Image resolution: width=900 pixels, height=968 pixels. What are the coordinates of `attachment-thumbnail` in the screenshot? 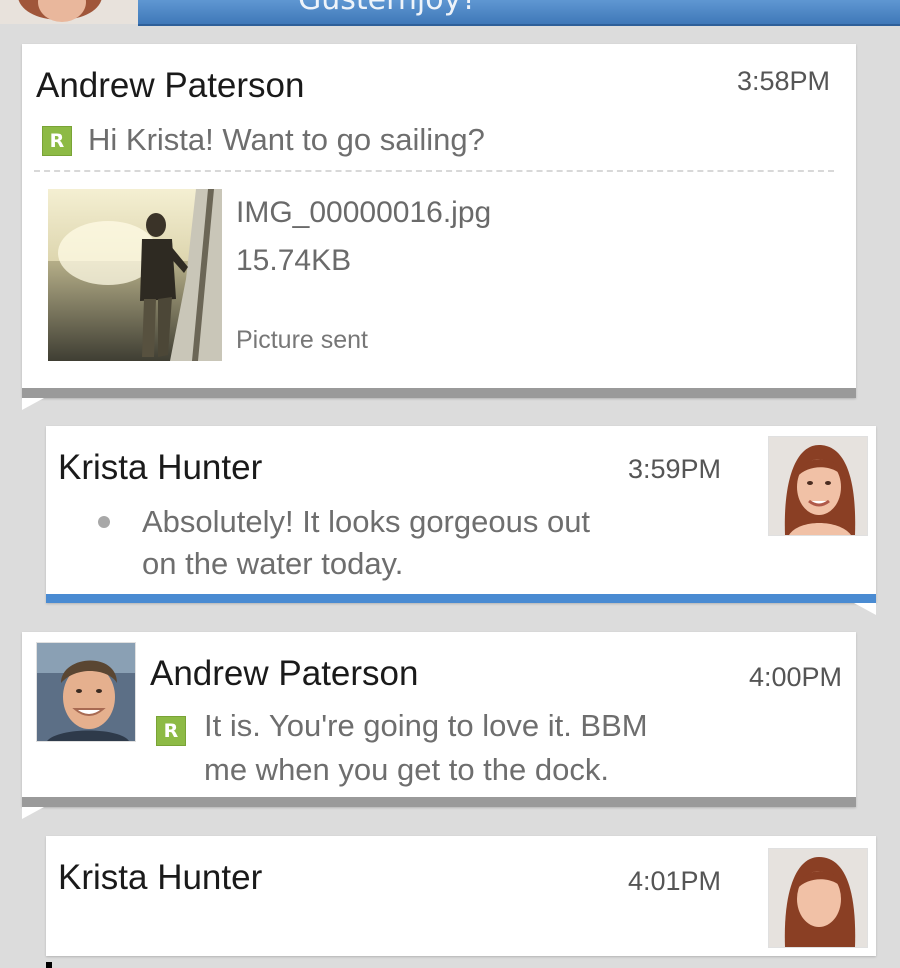 It's located at (135, 275).